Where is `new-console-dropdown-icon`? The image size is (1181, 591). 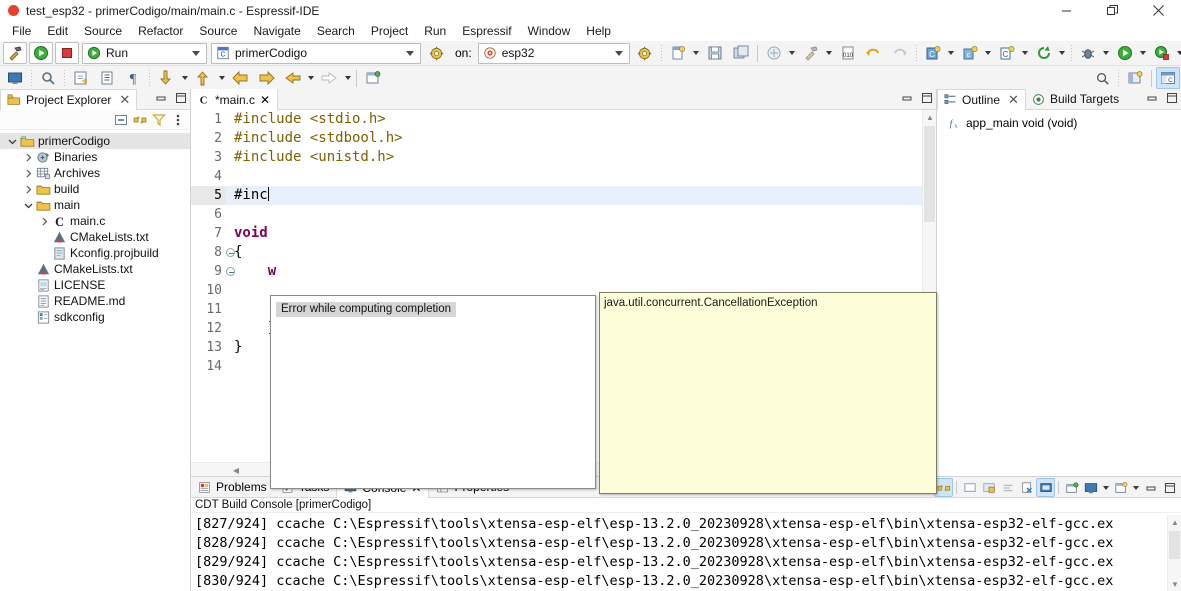
new-console-dropdown-icon is located at coordinates (1105, 488).